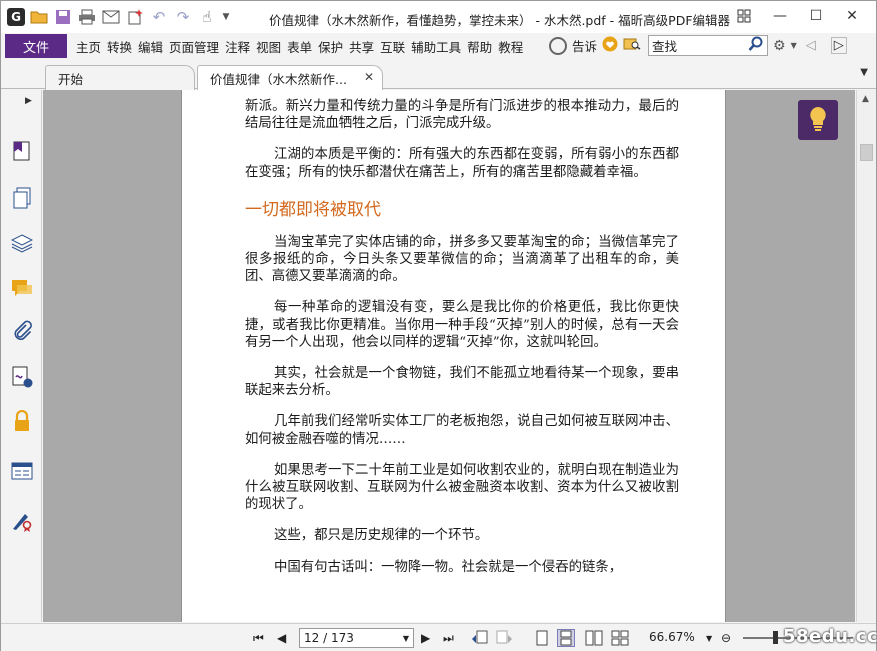 The image size is (877, 651). What do you see at coordinates (838, 45) in the screenshot?
I see `nav-forward-icon: ▷` at bounding box center [838, 45].